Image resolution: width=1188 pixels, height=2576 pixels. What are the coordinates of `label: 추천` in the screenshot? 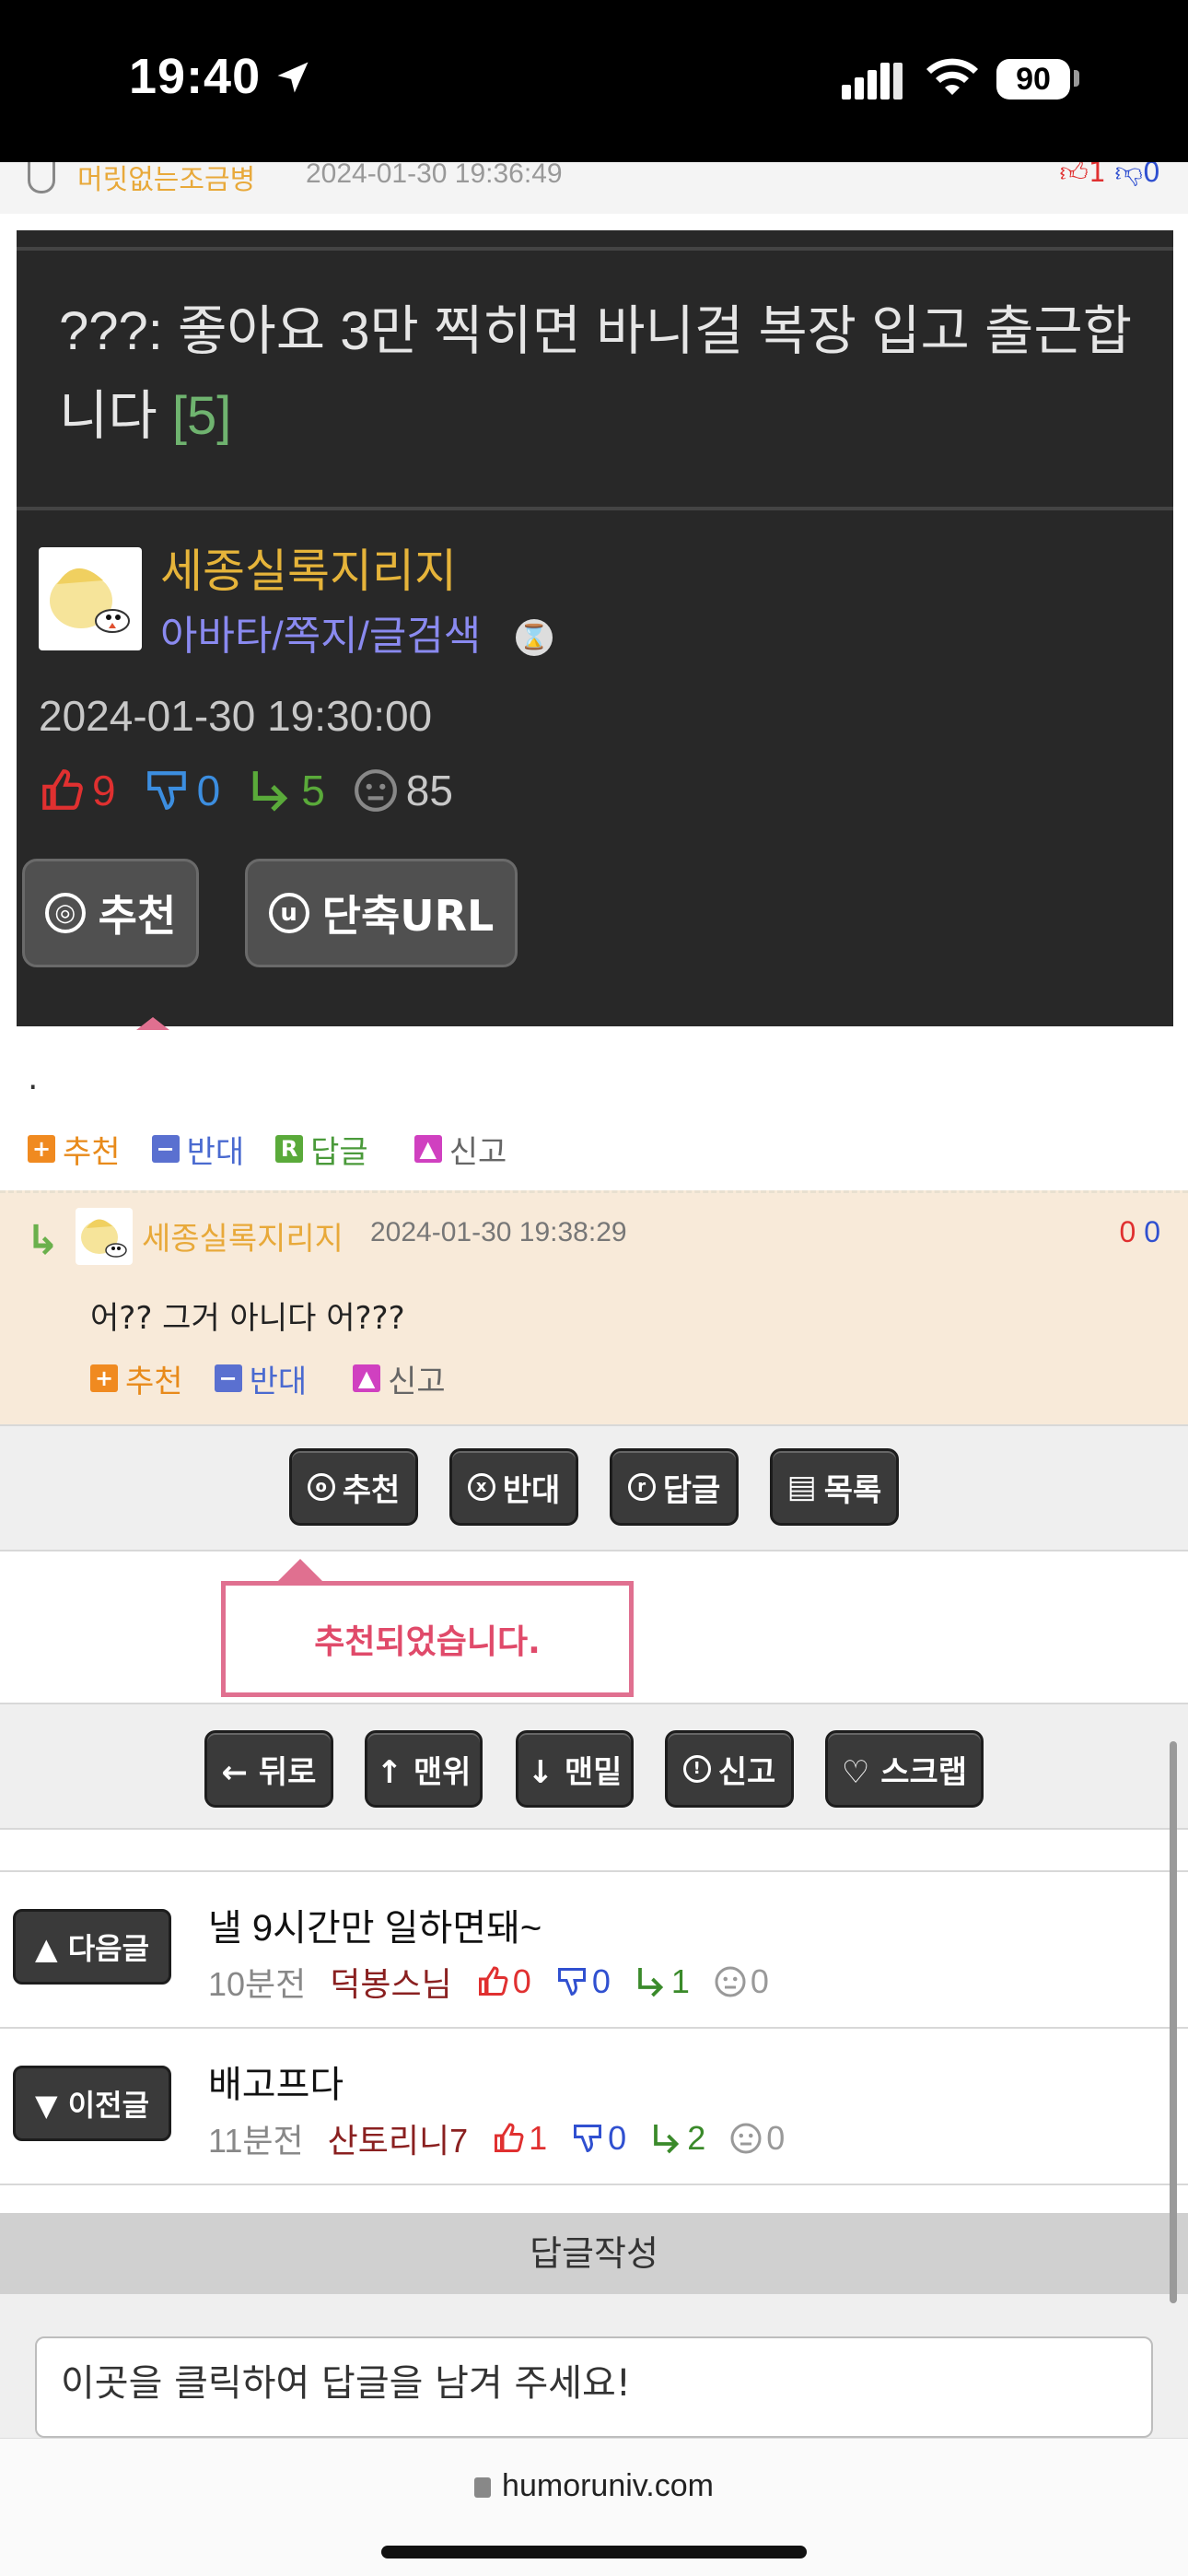 It's located at (154, 1381).